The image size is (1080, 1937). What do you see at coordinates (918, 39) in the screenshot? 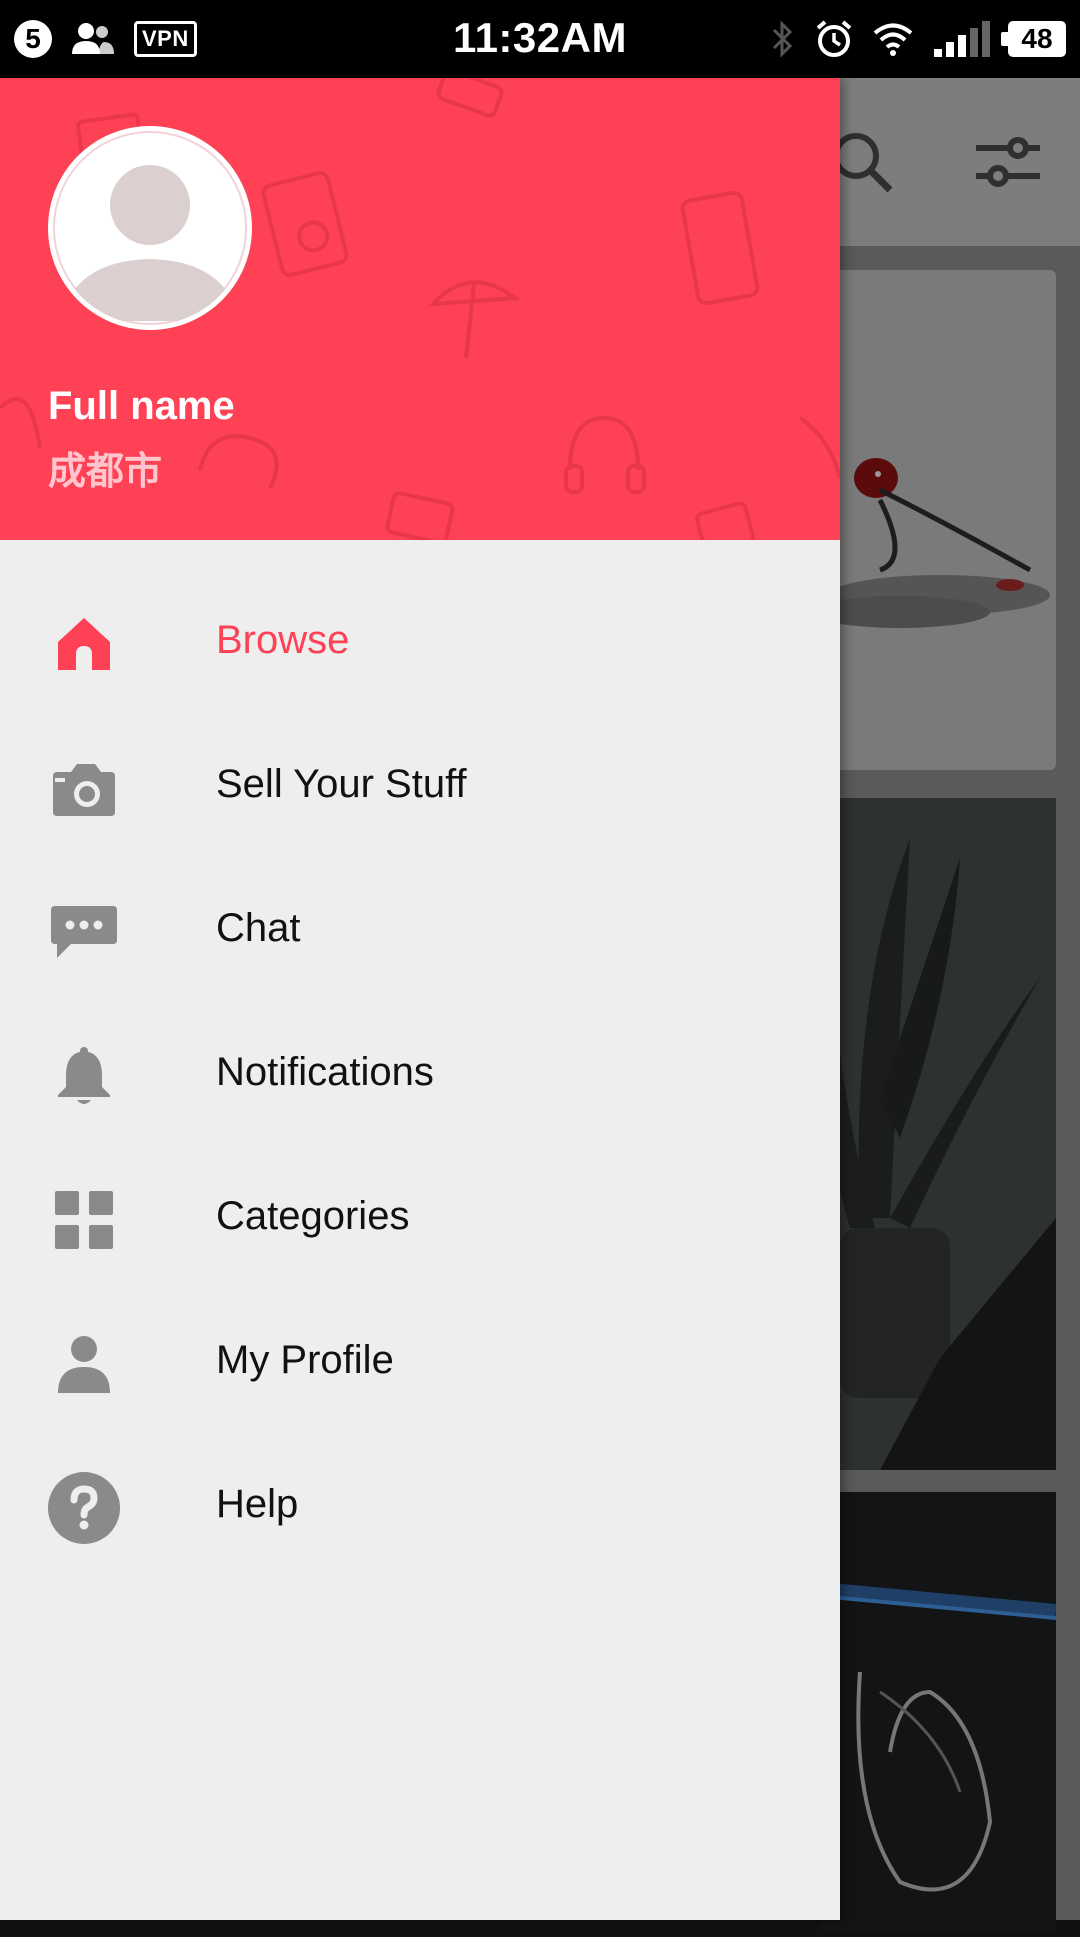
I see `status-bar-right: 48` at bounding box center [918, 39].